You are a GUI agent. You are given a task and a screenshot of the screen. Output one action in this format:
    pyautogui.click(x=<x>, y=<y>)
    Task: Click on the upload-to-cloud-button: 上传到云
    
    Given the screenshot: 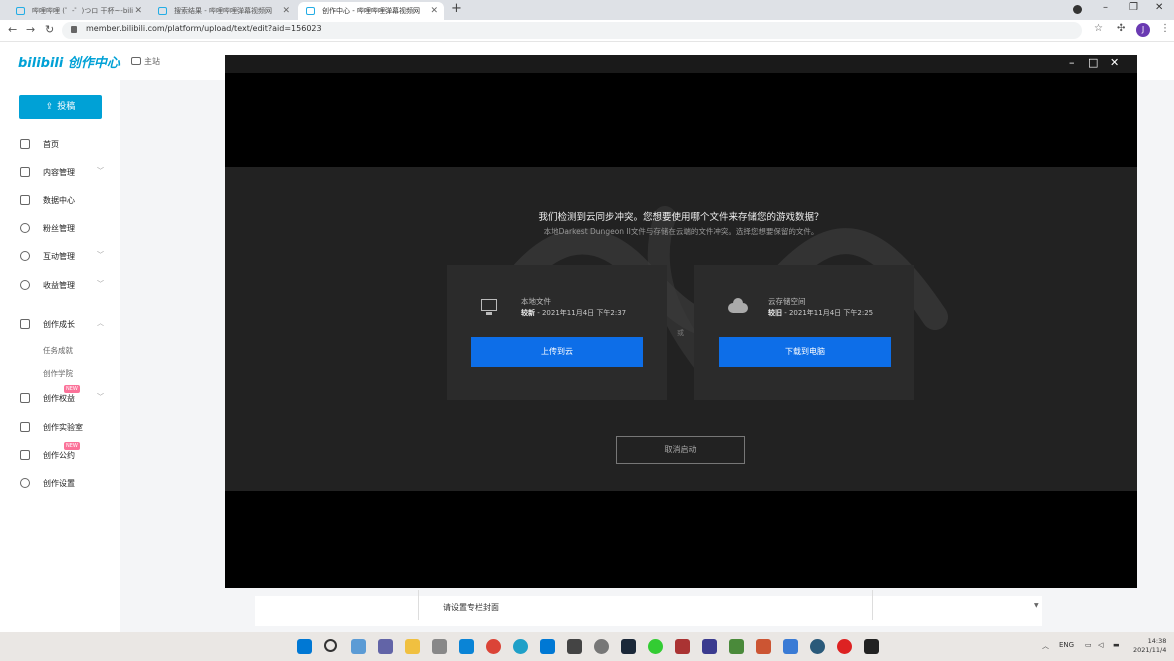 What is the action you would take?
    pyautogui.click(x=557, y=352)
    